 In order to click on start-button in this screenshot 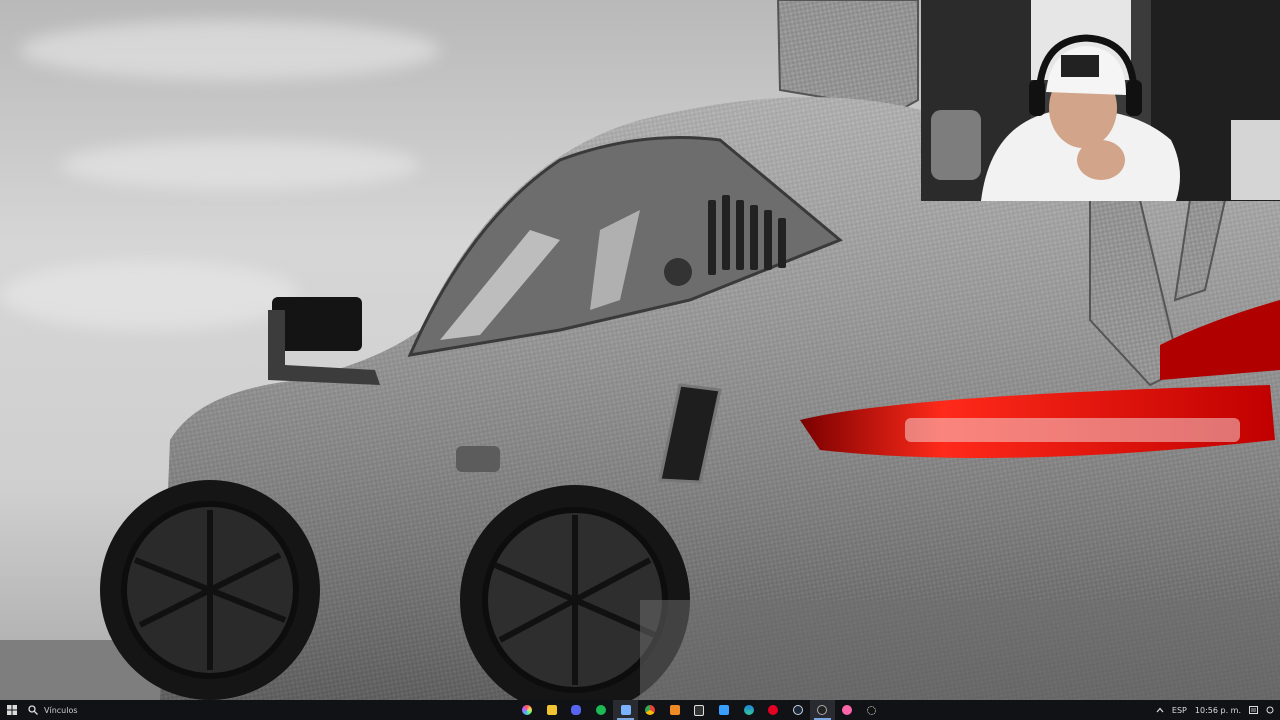, I will do `click(12, 710)`.